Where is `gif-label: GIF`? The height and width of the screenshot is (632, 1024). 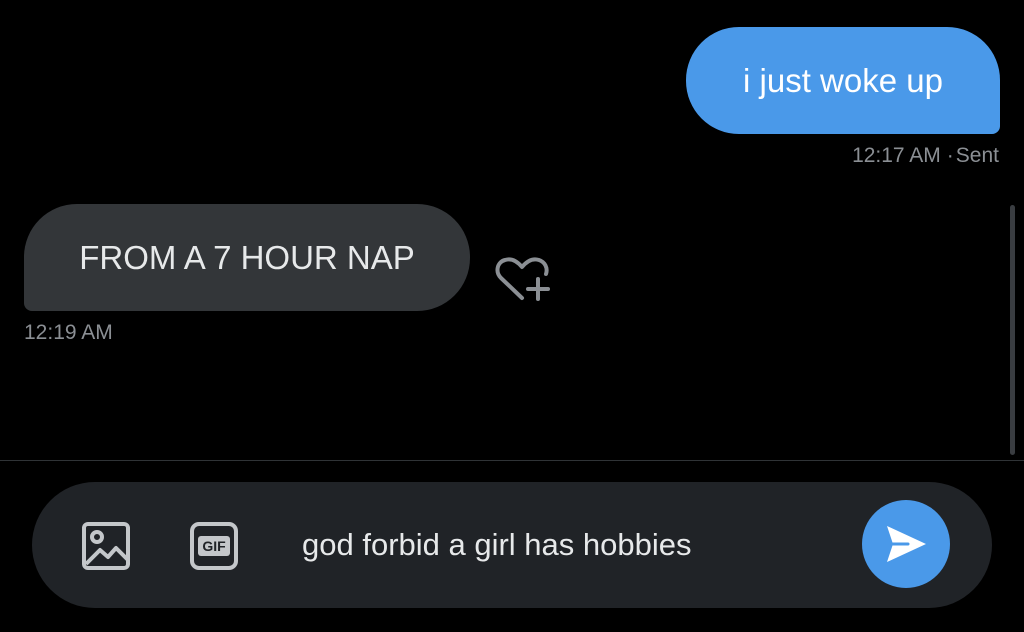 gif-label: GIF is located at coordinates (214, 546).